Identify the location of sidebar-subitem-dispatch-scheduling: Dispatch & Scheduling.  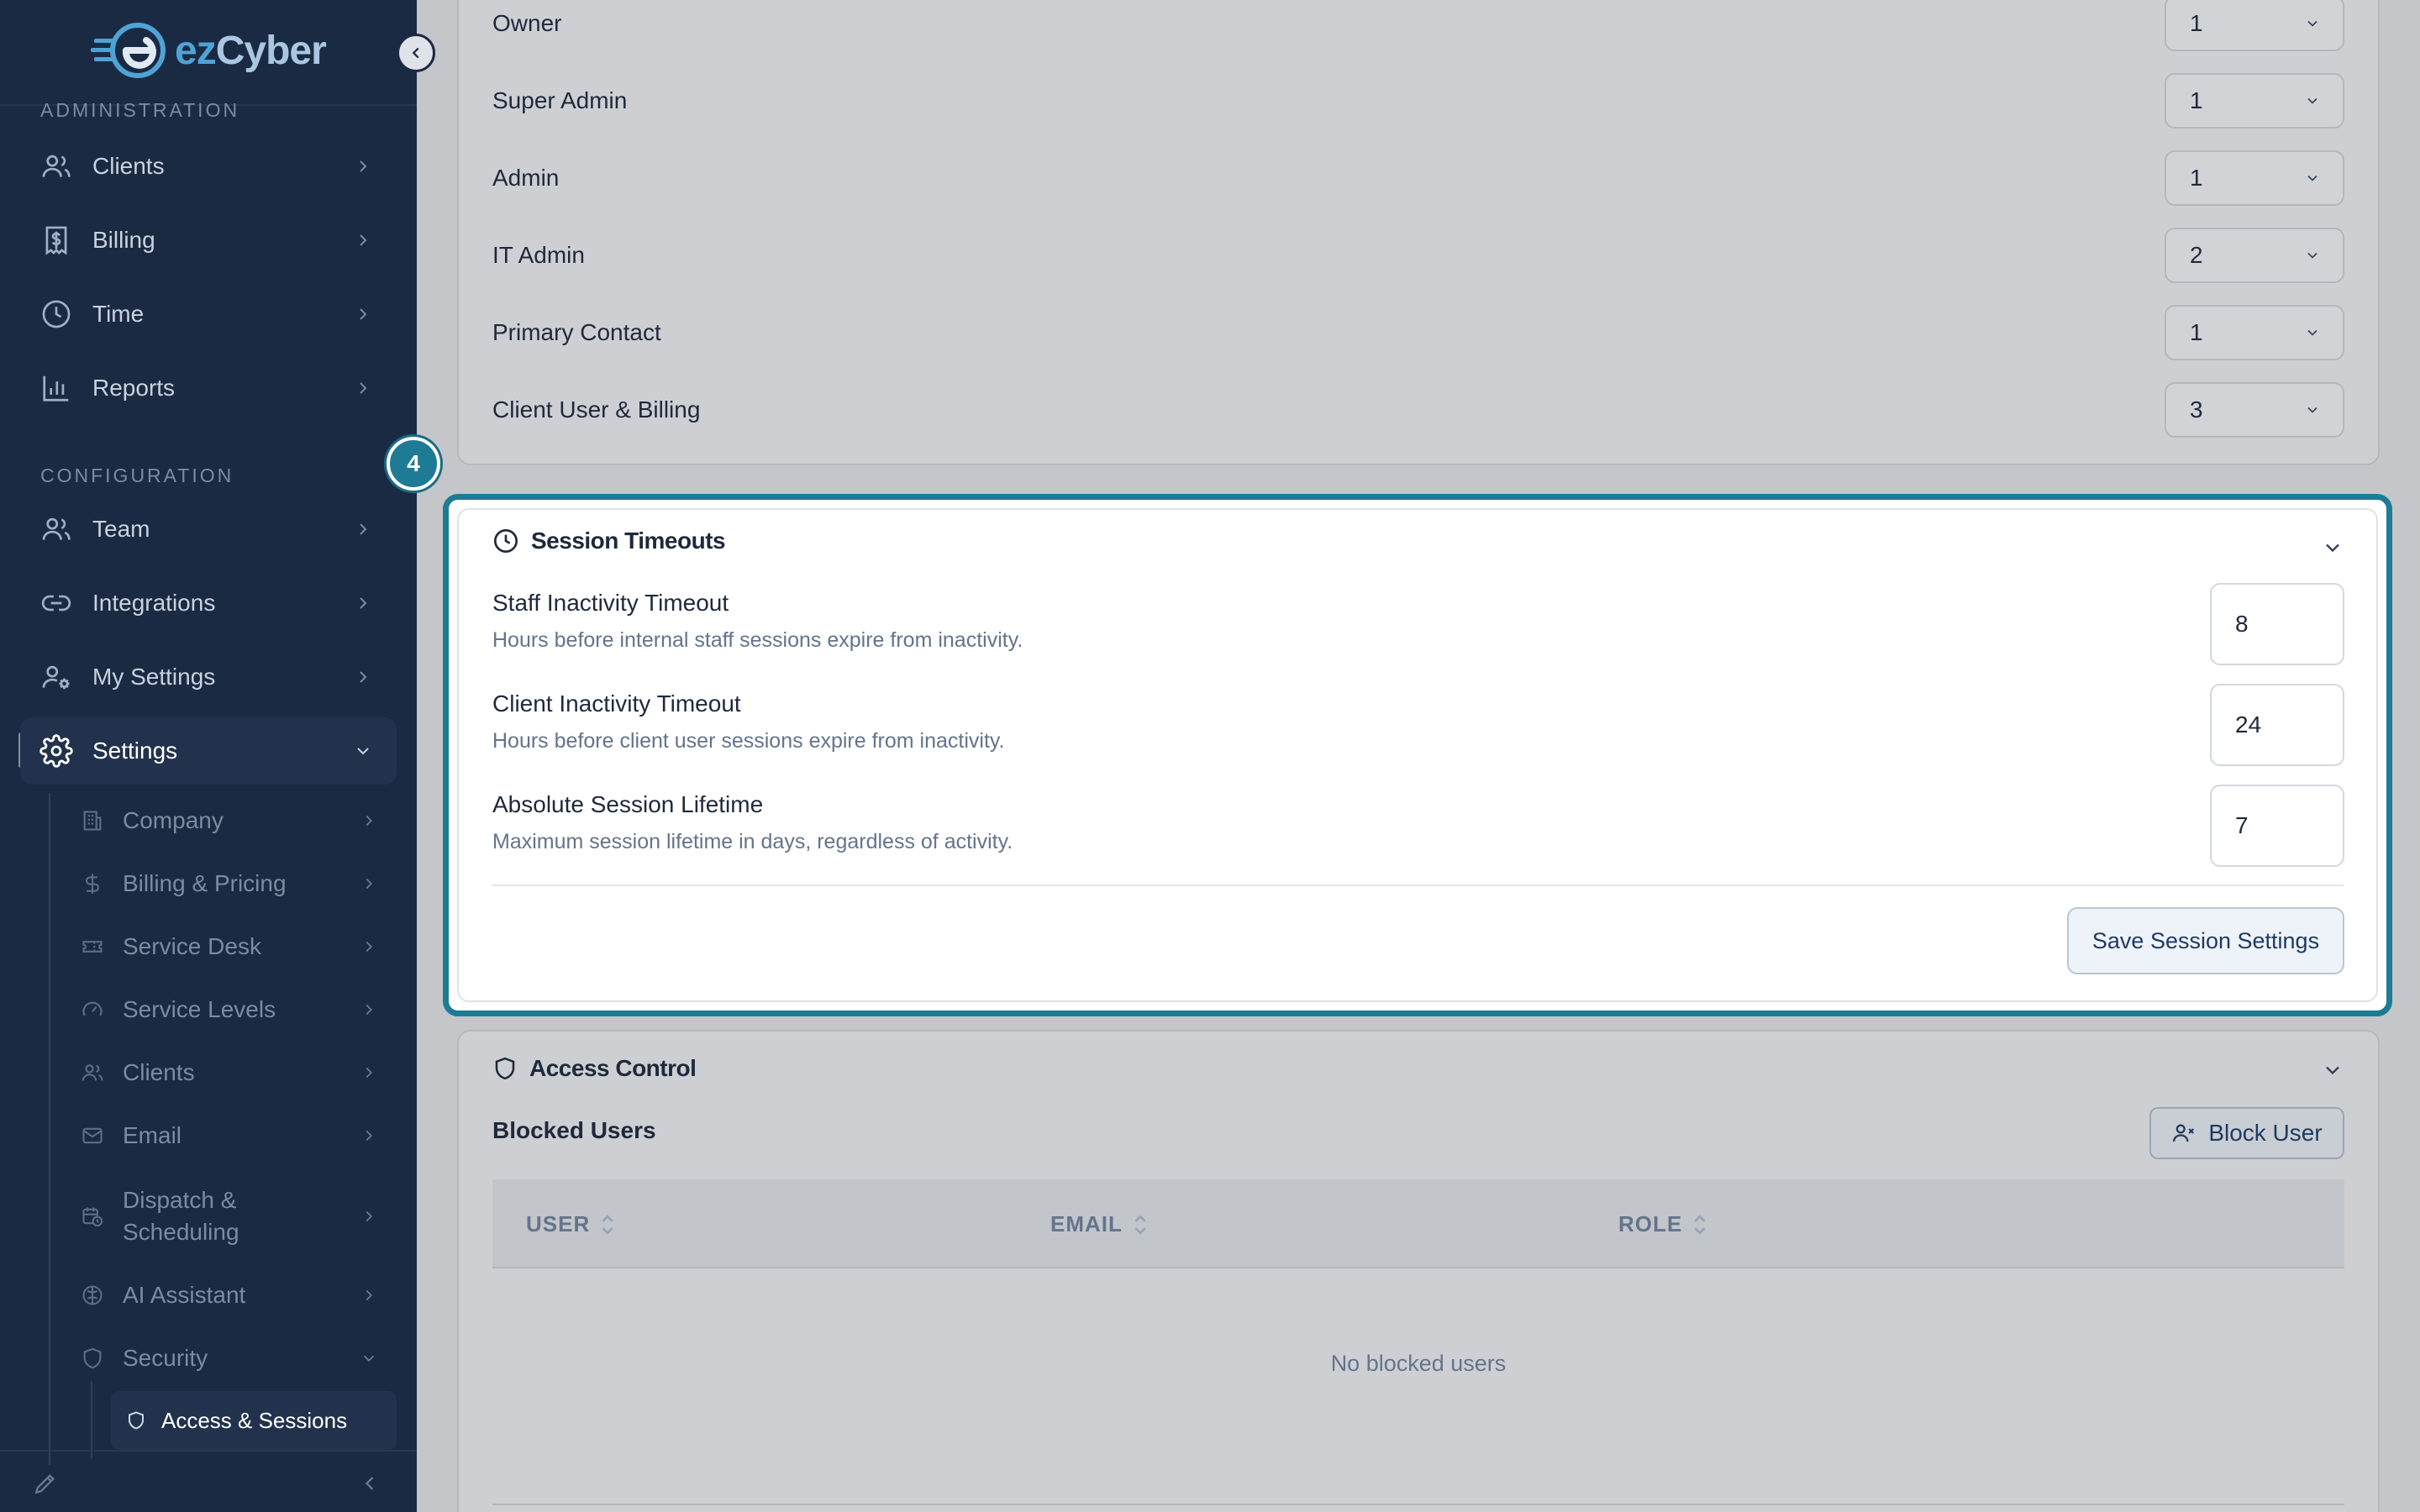
(232, 1216).